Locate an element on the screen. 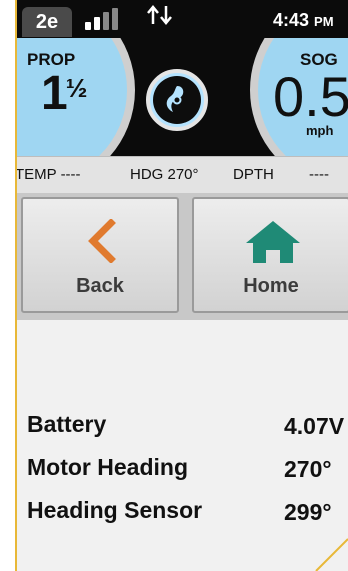 The width and height of the screenshot is (348, 571). frame-border is located at coordinates (16, 285).